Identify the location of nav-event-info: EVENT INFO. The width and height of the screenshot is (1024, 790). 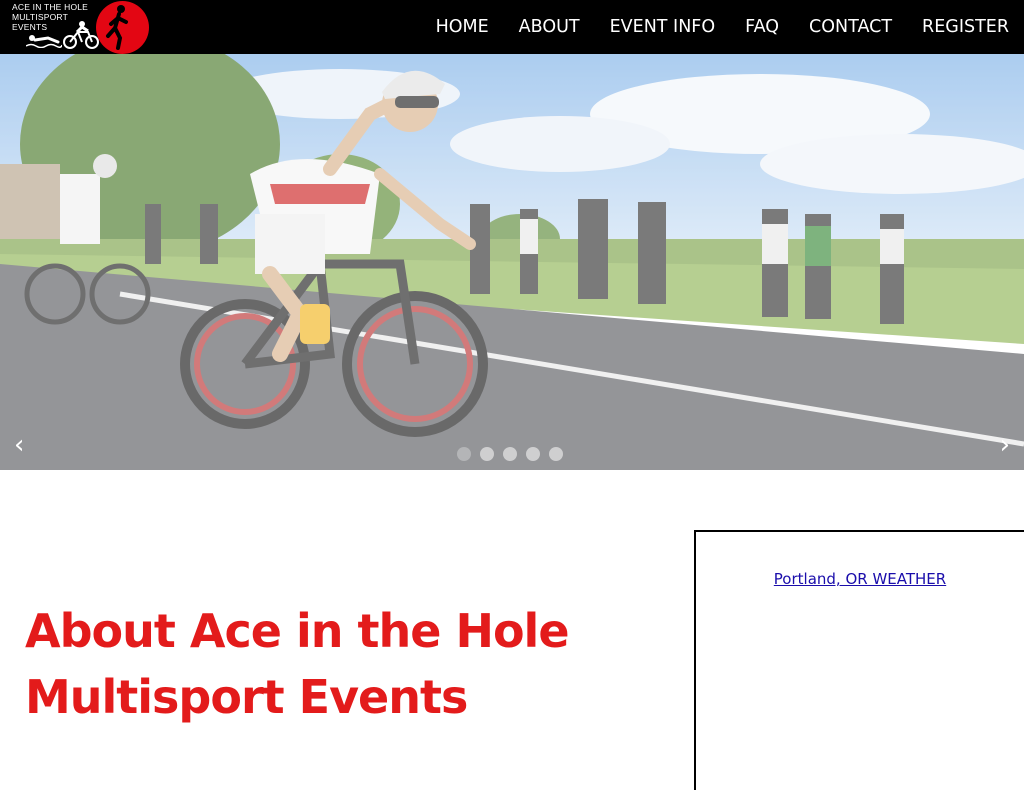
(663, 27).